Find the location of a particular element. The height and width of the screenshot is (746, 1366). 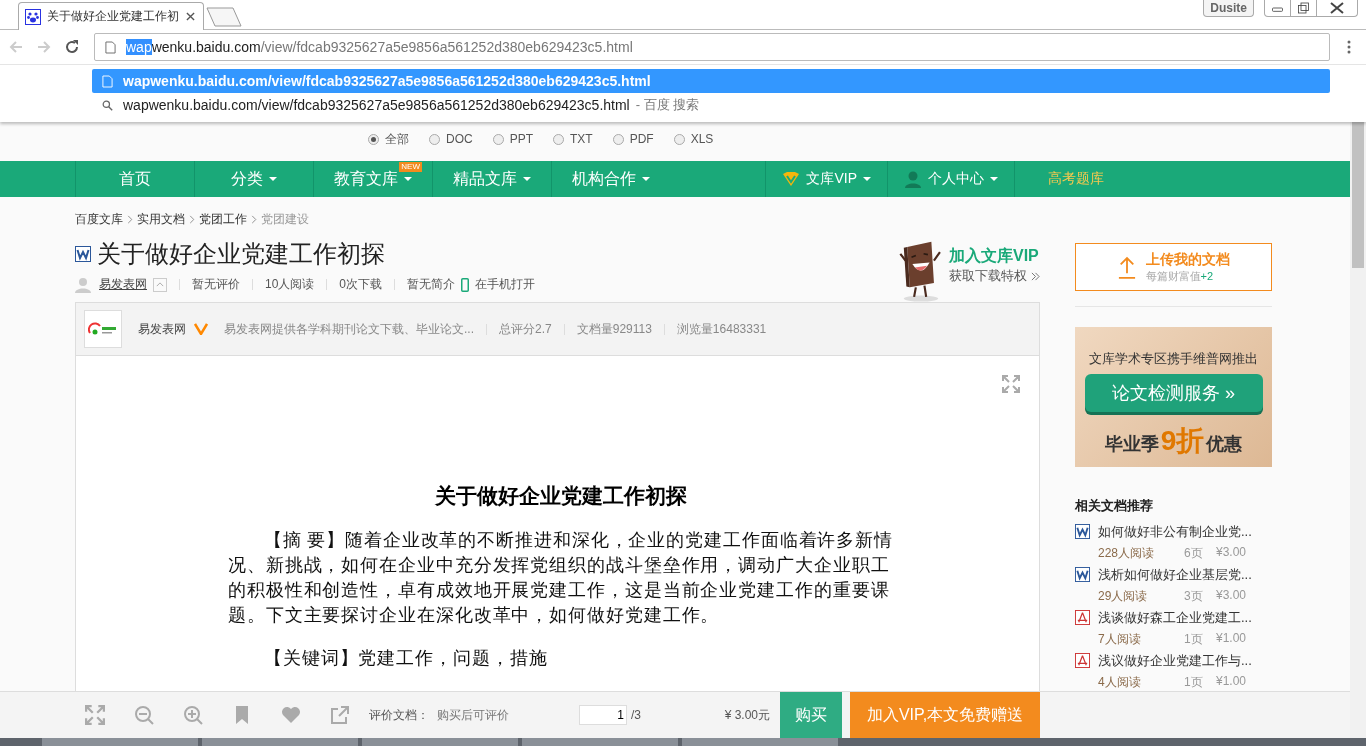

price-text: ¥ 3.00元 is located at coordinates (747, 715).